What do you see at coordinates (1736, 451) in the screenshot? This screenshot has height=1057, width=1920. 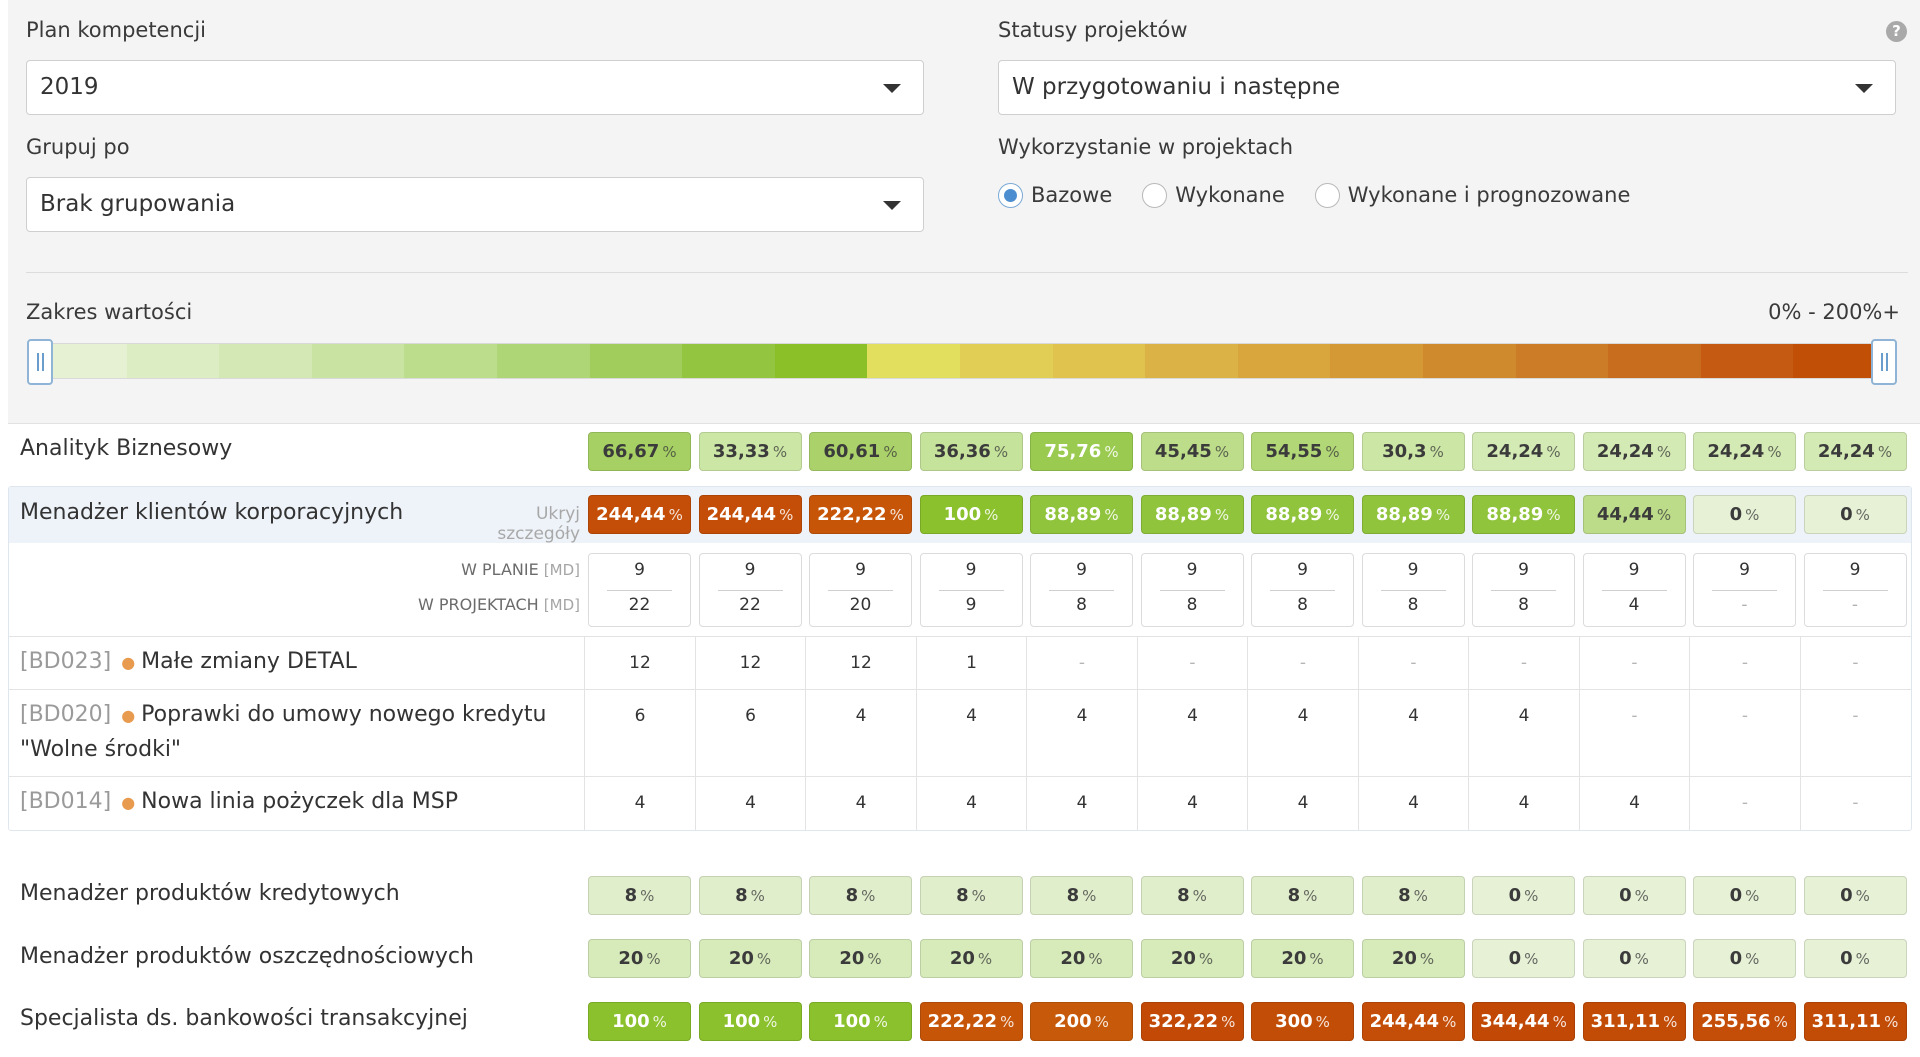 I see `percent-value: 24,24` at bounding box center [1736, 451].